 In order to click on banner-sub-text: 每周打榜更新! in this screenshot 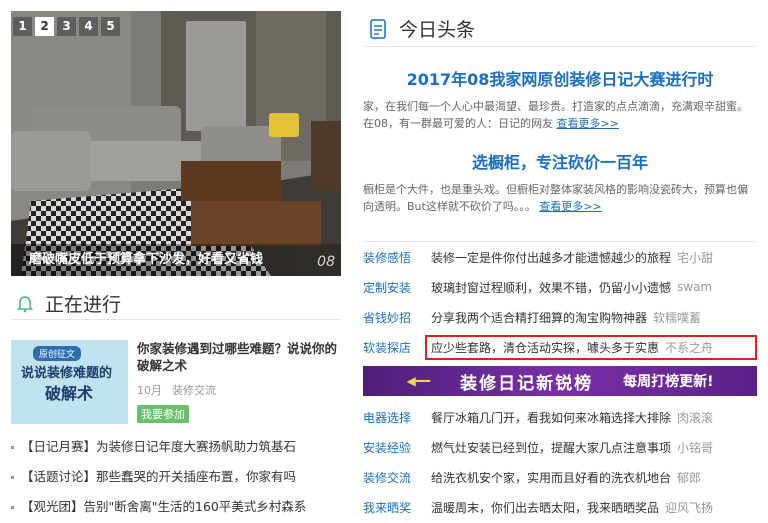, I will do `click(668, 382)`.